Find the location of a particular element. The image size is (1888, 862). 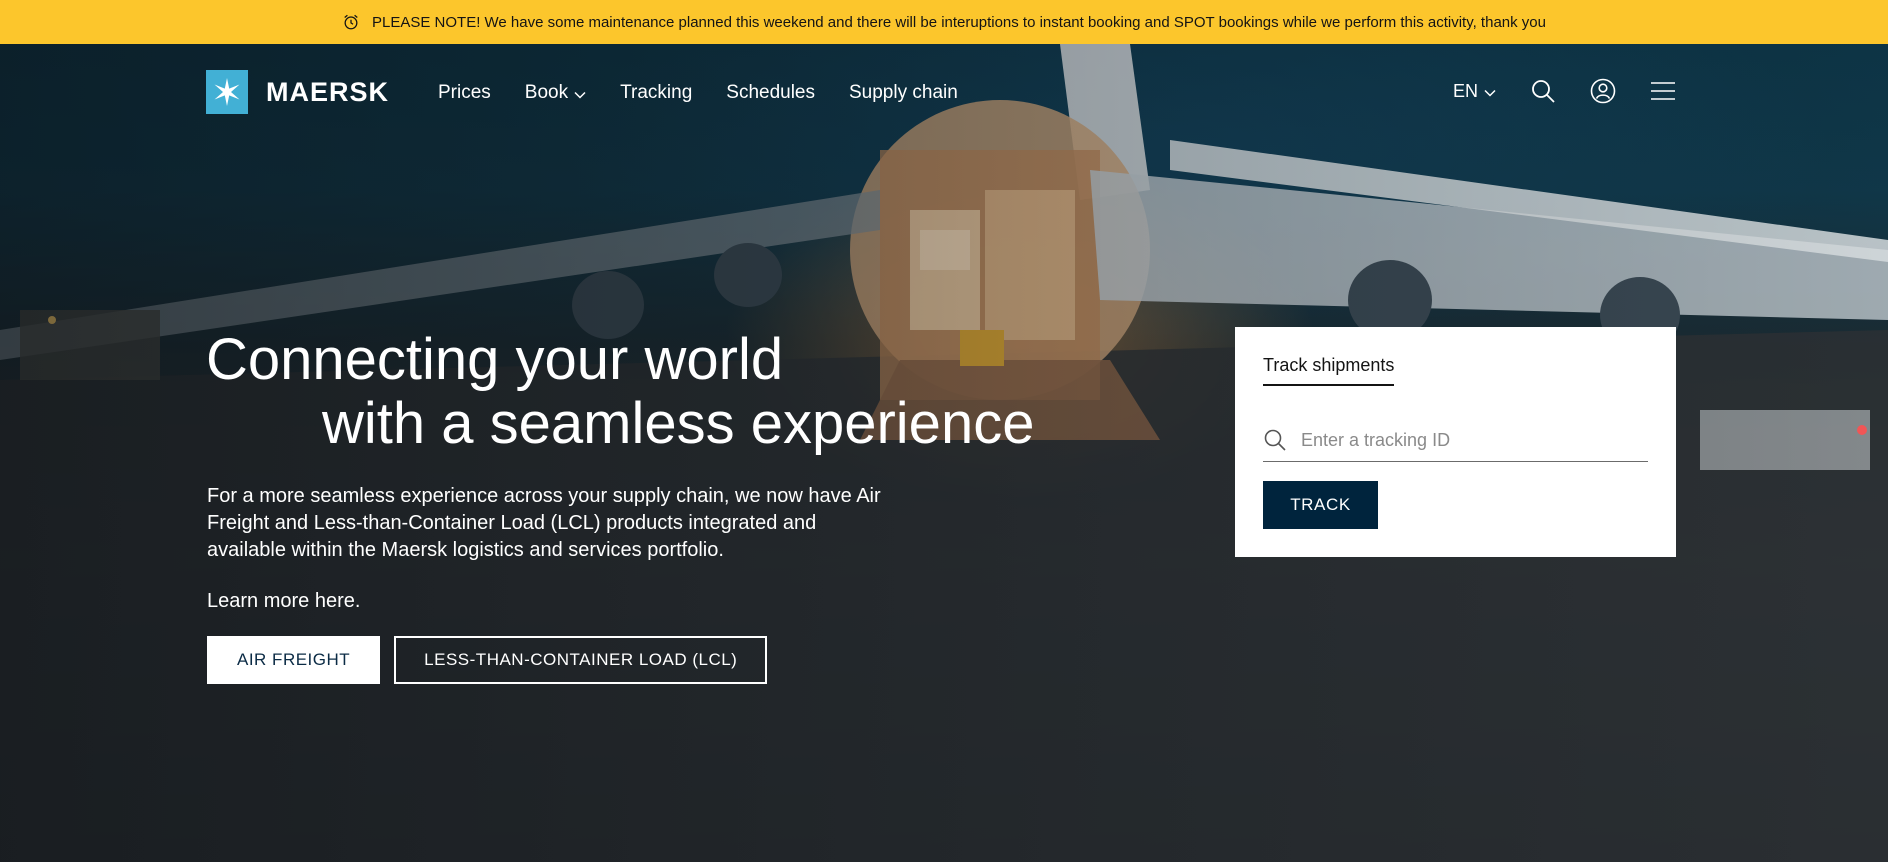

track-button: TRACK is located at coordinates (1320, 505).